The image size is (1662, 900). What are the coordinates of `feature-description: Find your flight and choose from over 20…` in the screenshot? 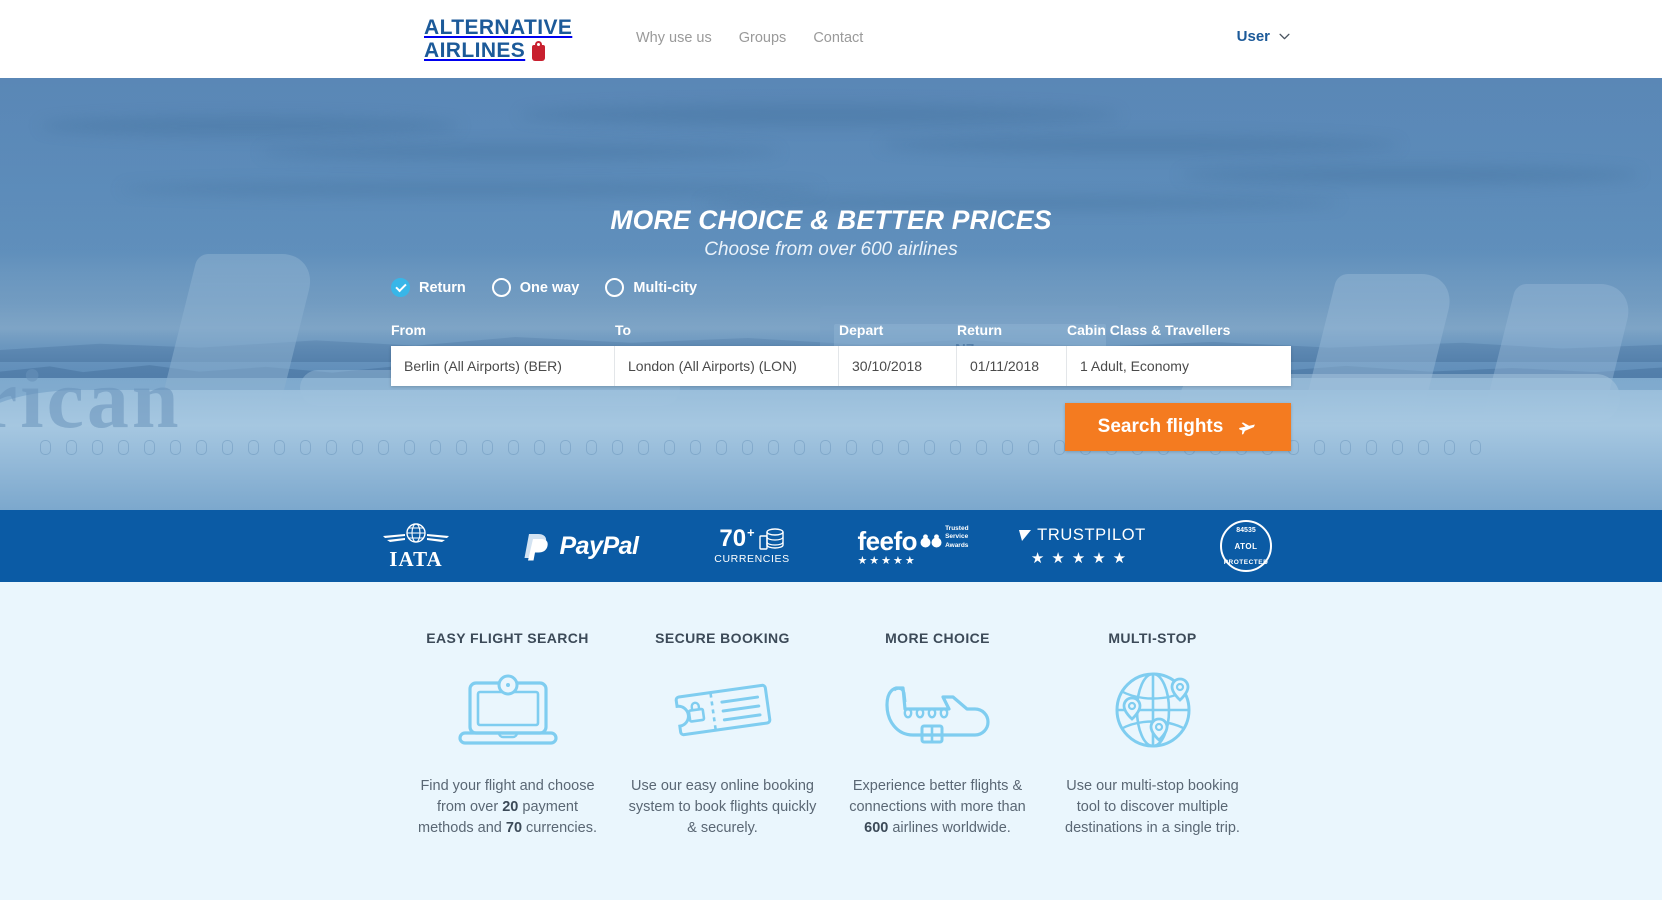 It's located at (508, 807).